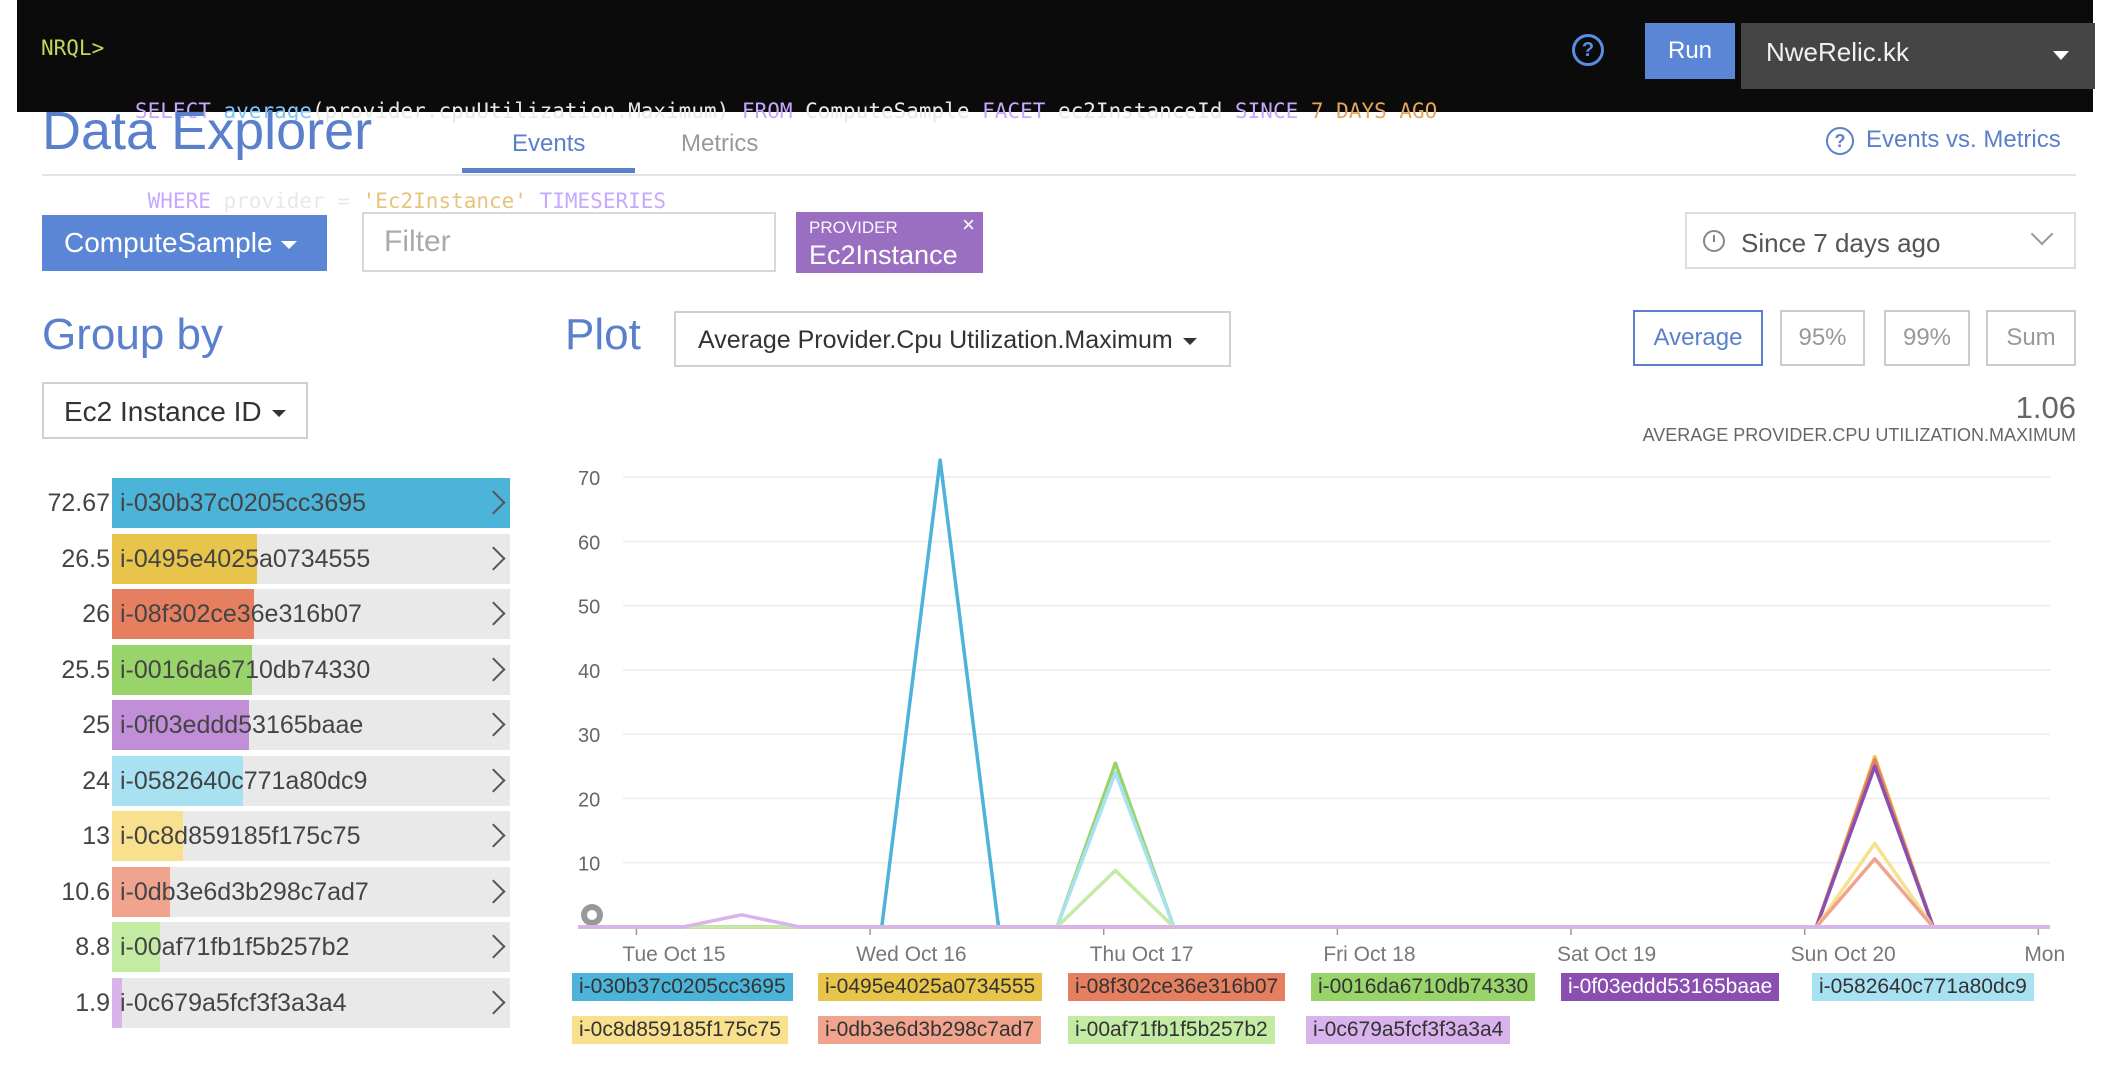 This screenshot has width=2110, height=1082. What do you see at coordinates (1838, 52) in the screenshot?
I see `account-name: NweRelic.kk` at bounding box center [1838, 52].